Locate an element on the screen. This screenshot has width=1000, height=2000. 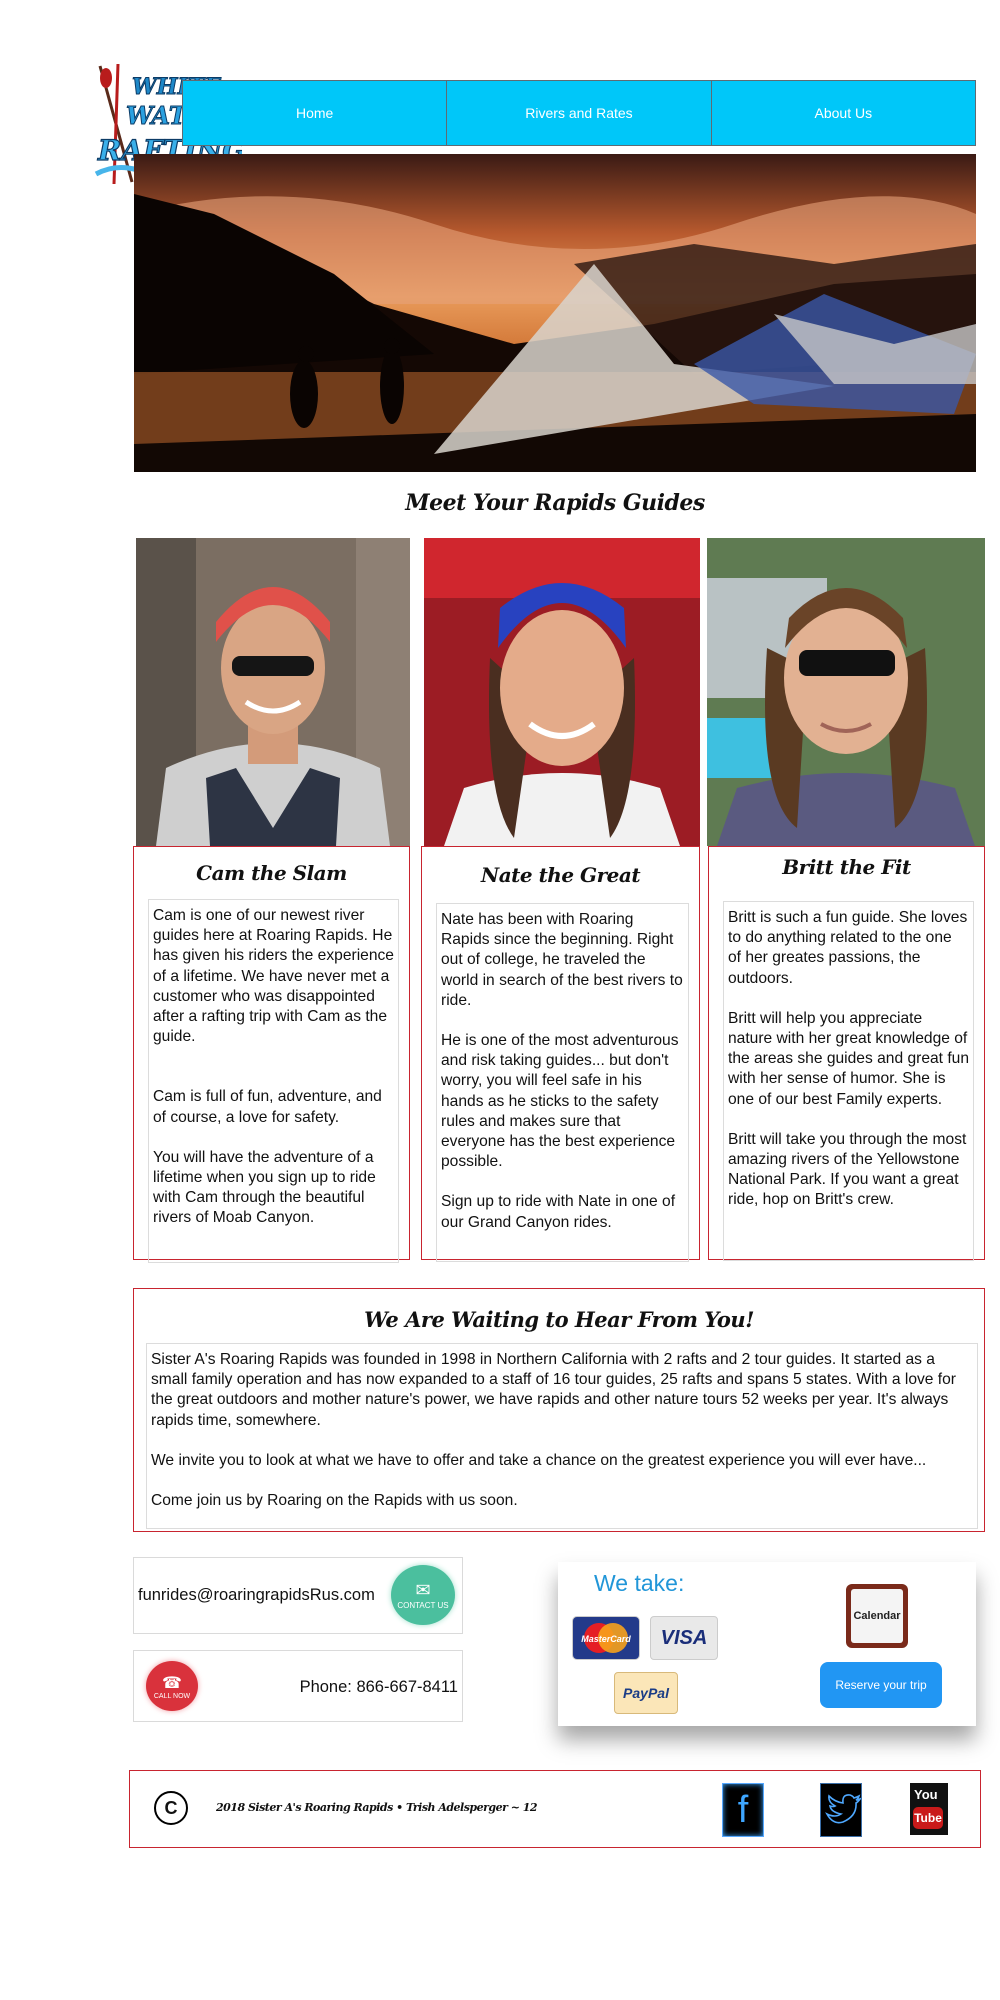
nav-about-us: About Us is located at coordinates (843, 113).